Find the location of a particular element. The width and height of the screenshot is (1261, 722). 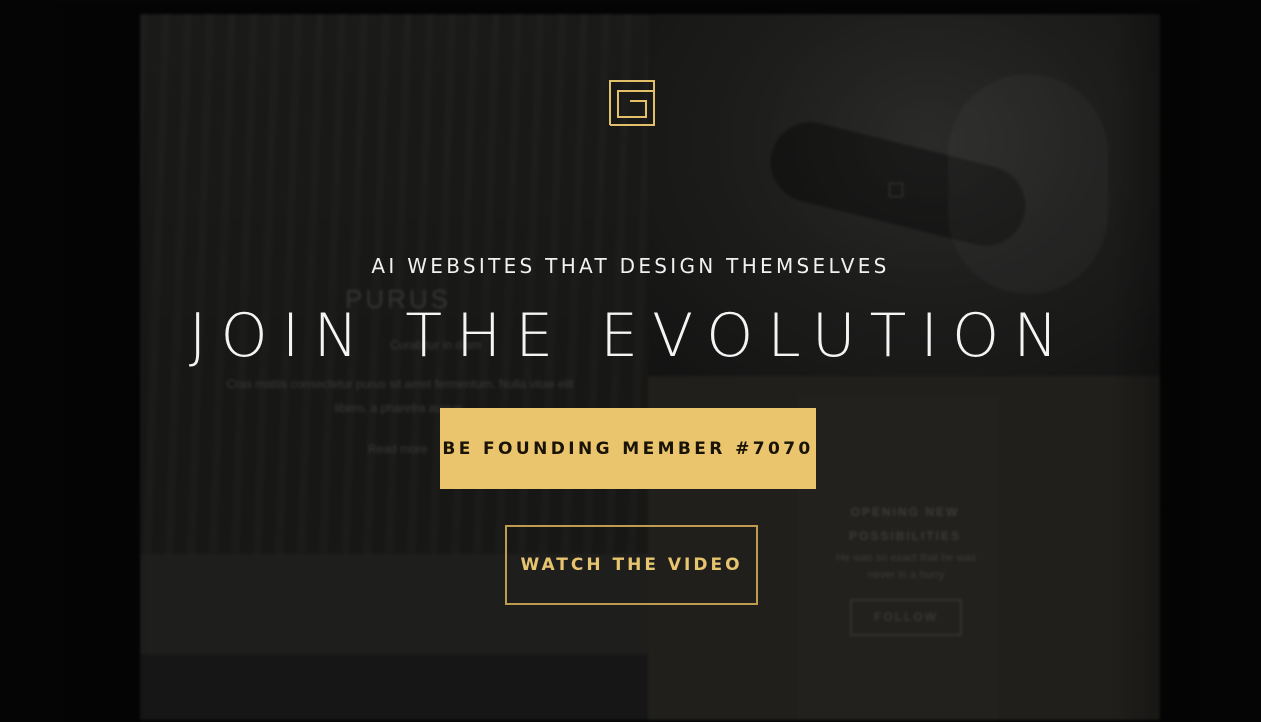

floor-strip is located at coordinates (394, 687).